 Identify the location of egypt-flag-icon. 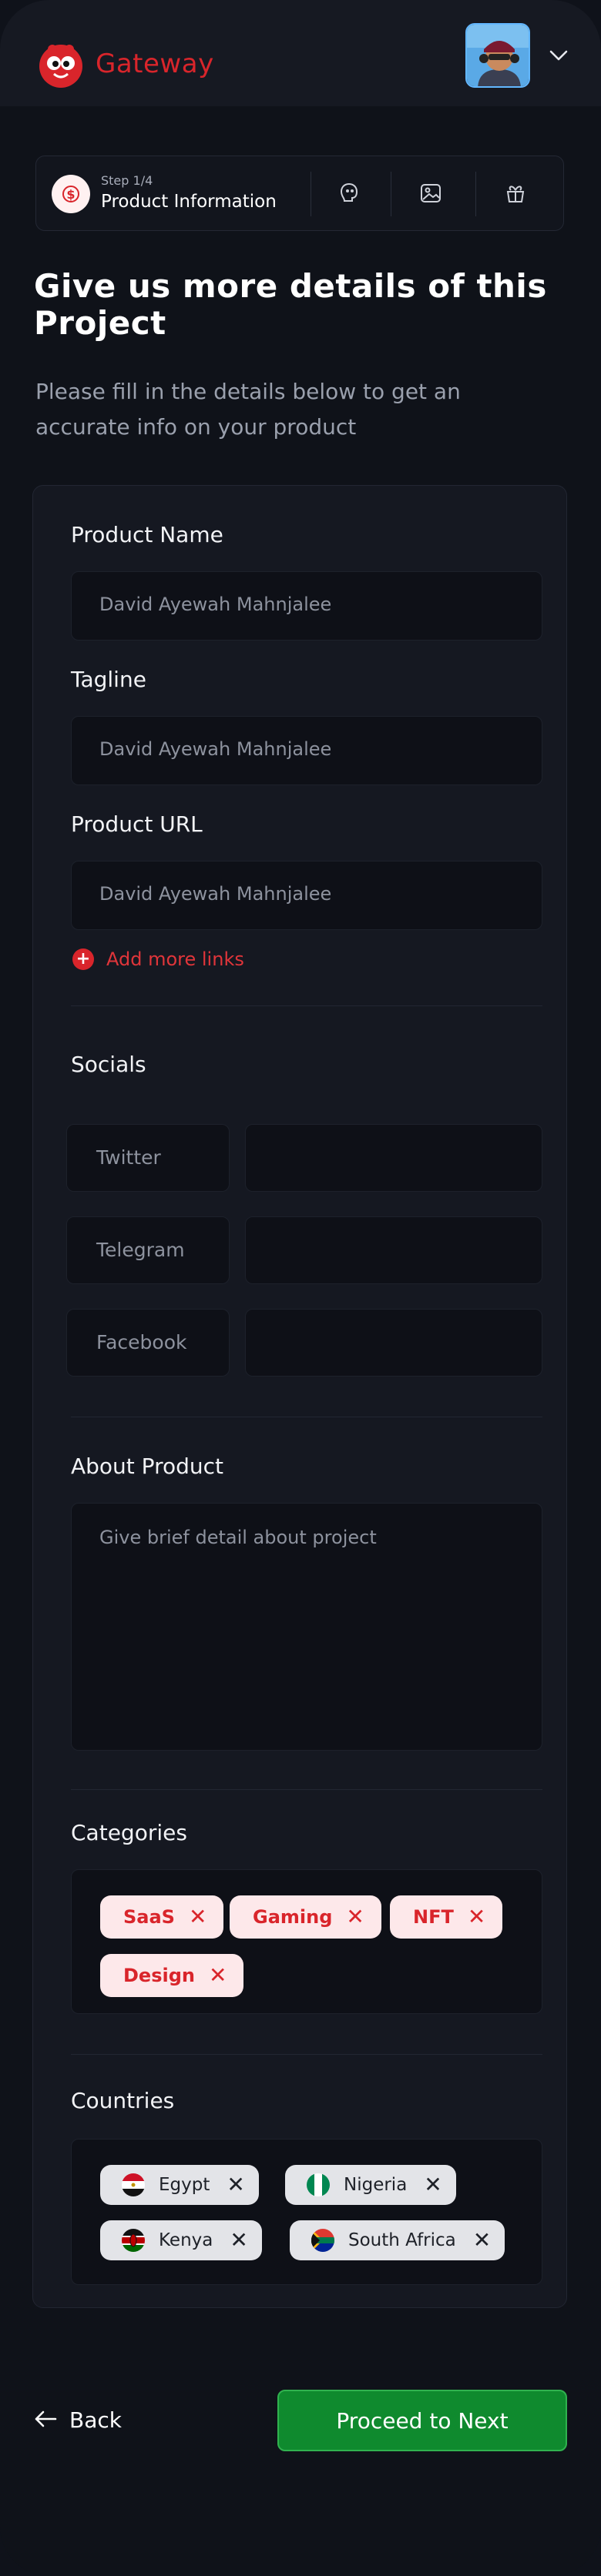
(133, 2184).